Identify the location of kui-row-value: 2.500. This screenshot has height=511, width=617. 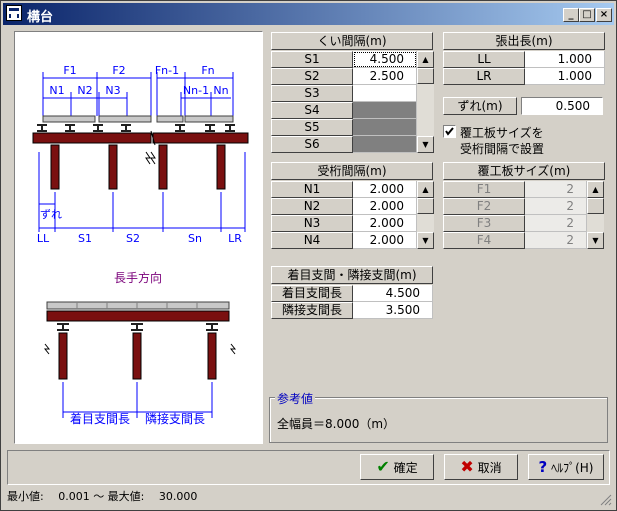
(385, 76).